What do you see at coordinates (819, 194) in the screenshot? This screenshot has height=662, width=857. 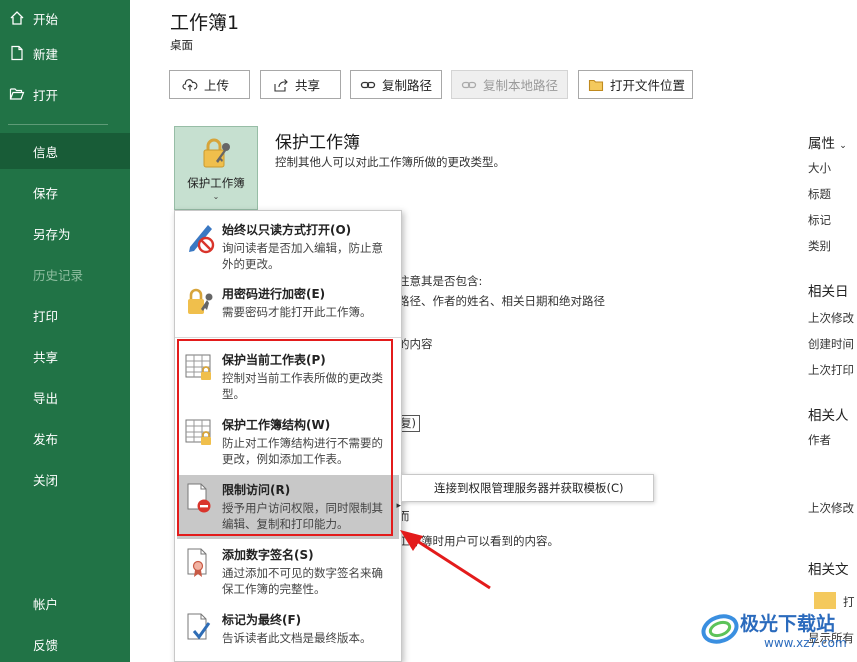 I see `prop-title: 标题` at bounding box center [819, 194].